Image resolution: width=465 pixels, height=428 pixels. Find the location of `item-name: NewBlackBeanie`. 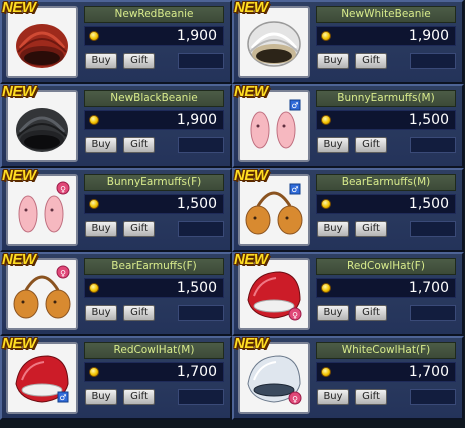

item-name: NewBlackBeanie is located at coordinates (154, 98).